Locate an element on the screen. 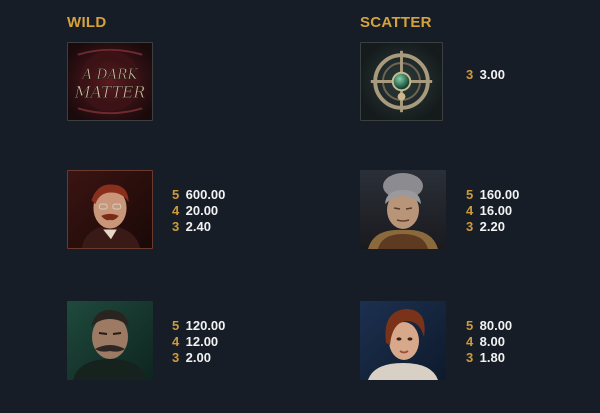 Image resolution: width=600 pixels, height=413 pixels. pay-row: 3 2.00 is located at coordinates (198, 358).